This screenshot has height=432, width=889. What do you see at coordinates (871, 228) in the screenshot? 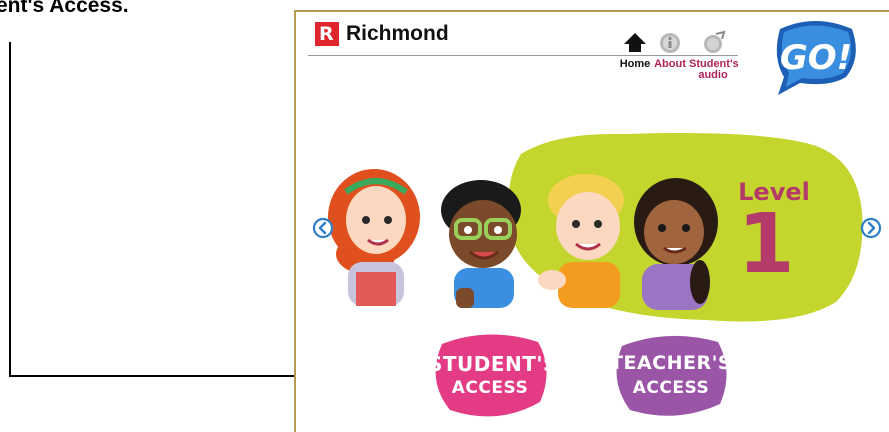
I see `next-level-button` at bounding box center [871, 228].